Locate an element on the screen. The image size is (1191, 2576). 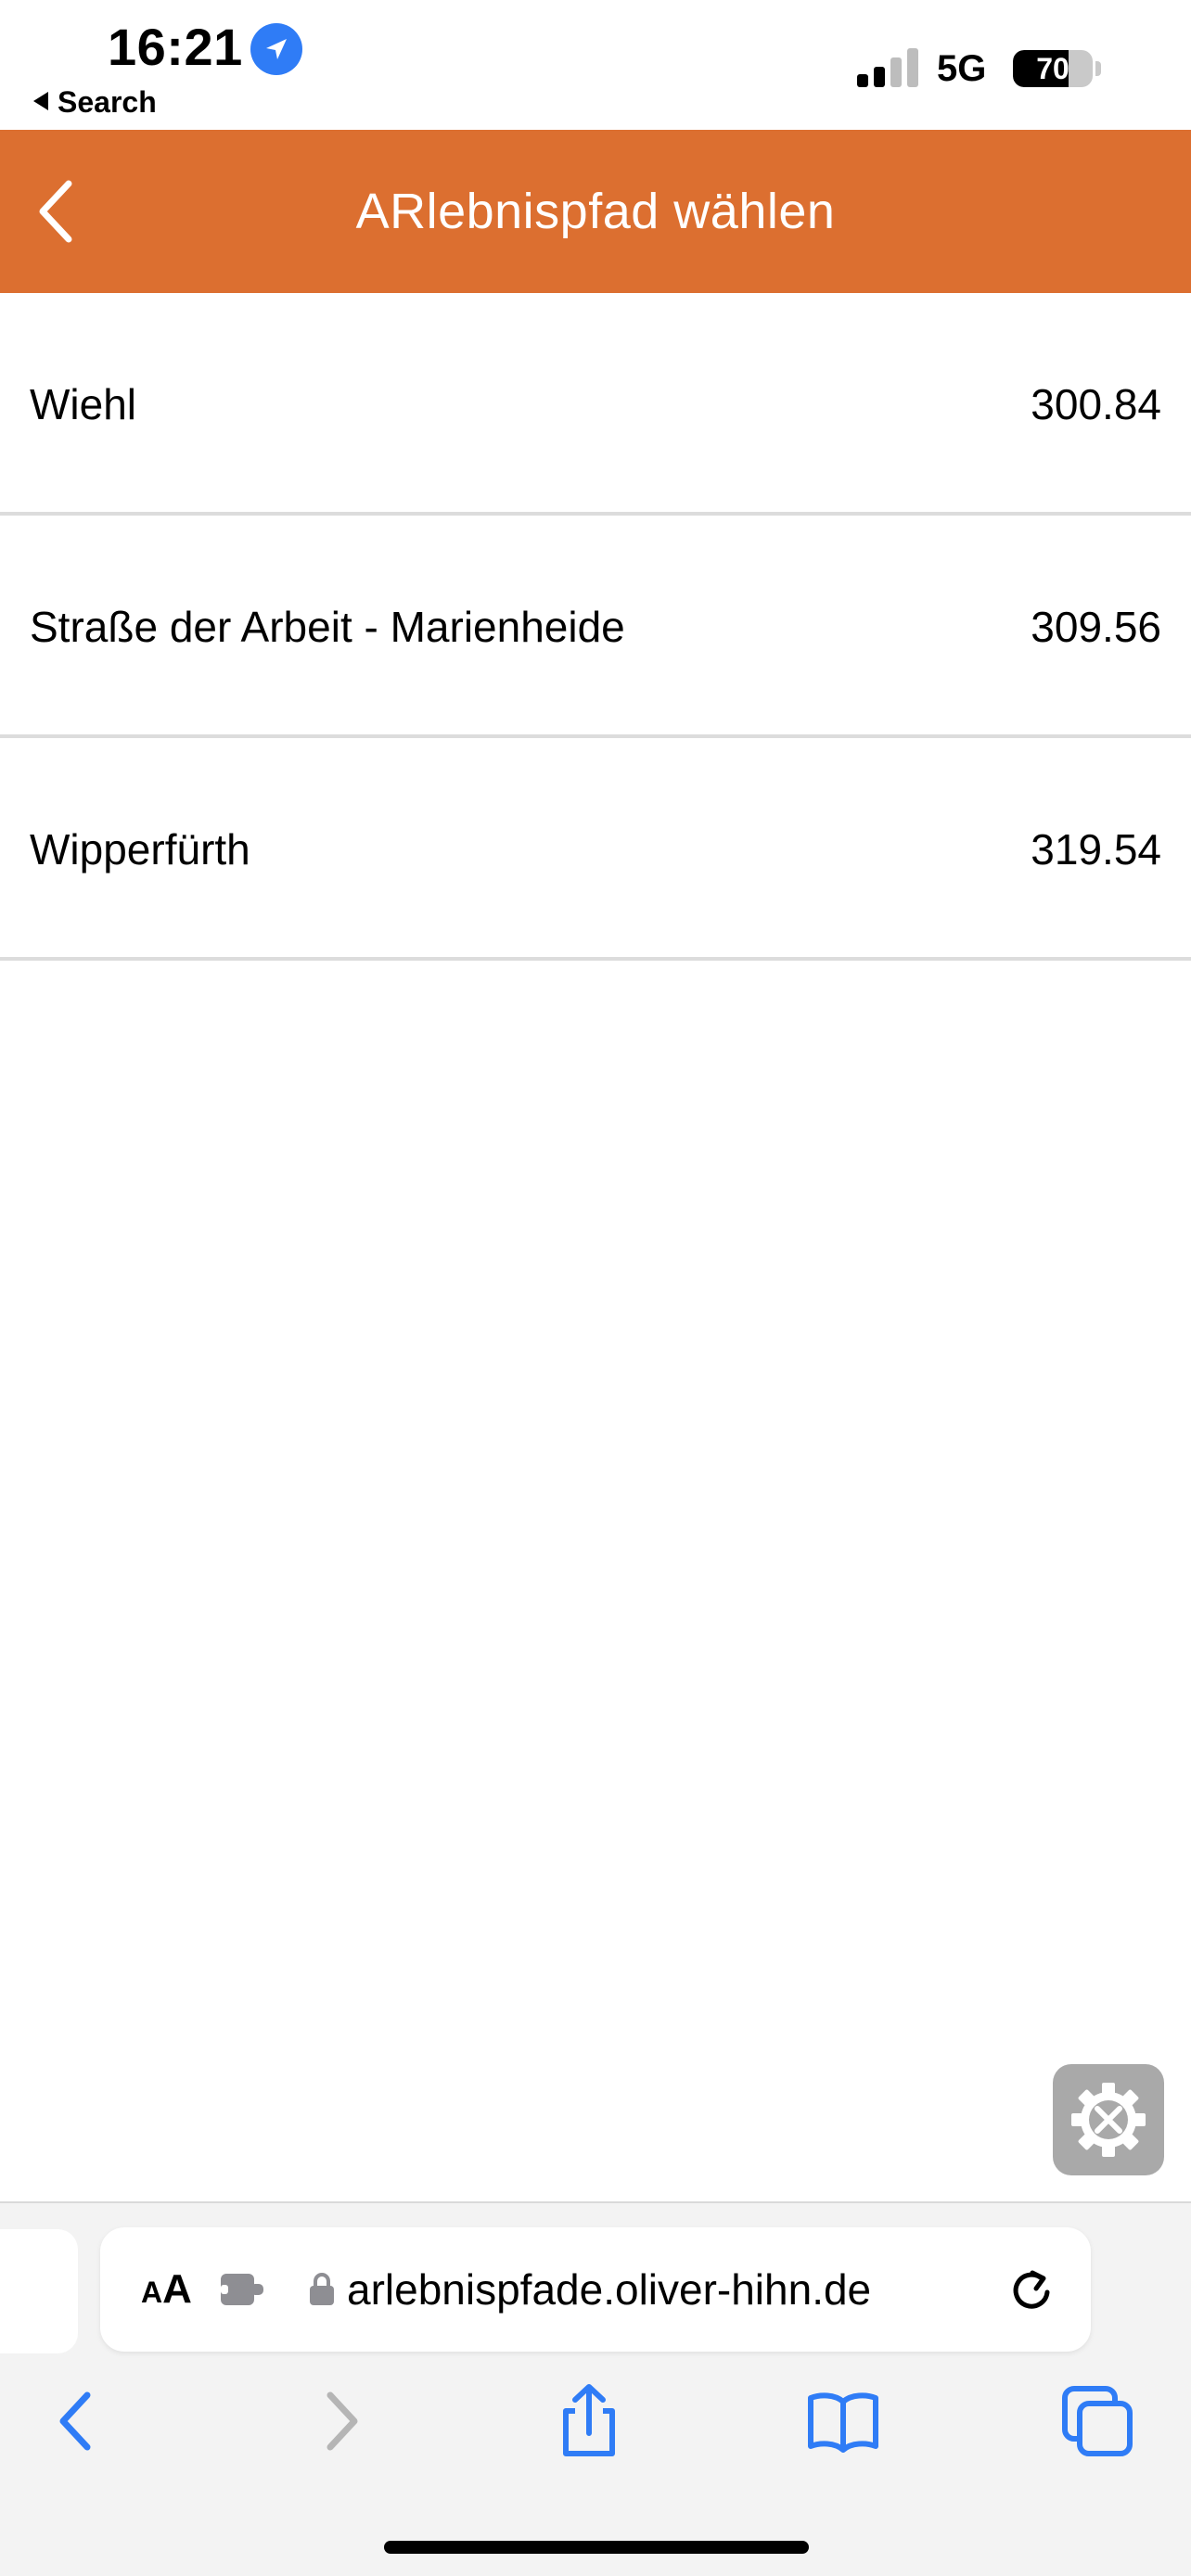
network-type: 5G is located at coordinates (962, 68).